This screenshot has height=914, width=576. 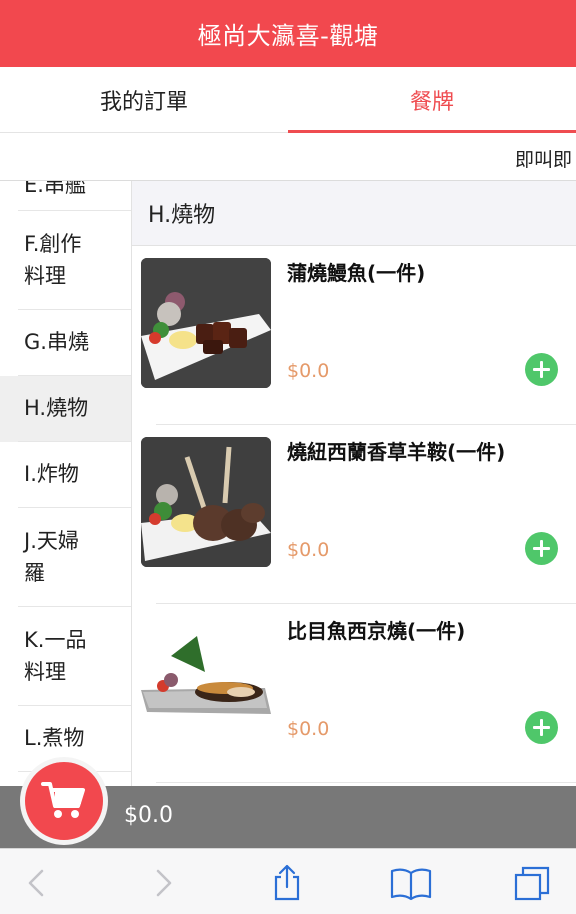 I want to click on notice-text: 即叫即, so click(x=544, y=160).